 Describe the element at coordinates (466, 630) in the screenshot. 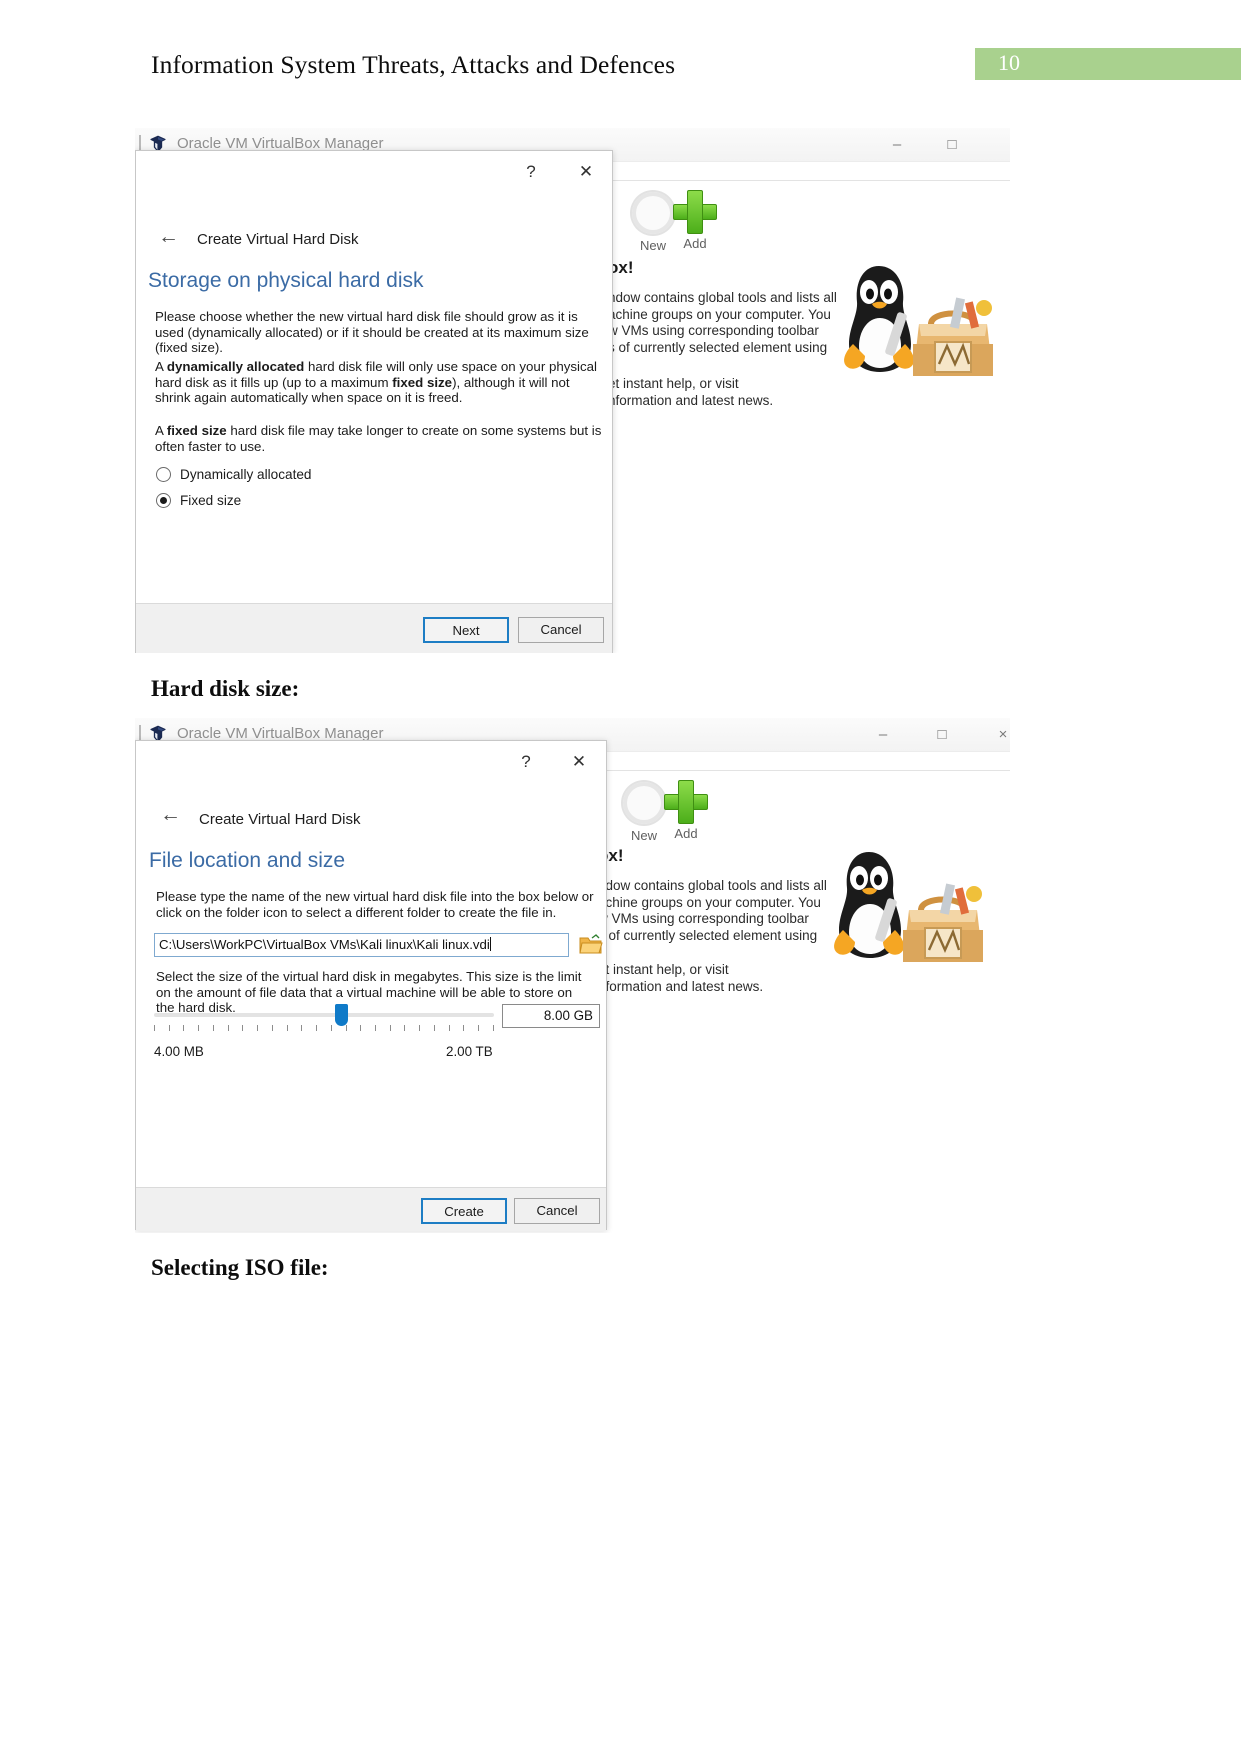

I see `next-button: Next` at that location.